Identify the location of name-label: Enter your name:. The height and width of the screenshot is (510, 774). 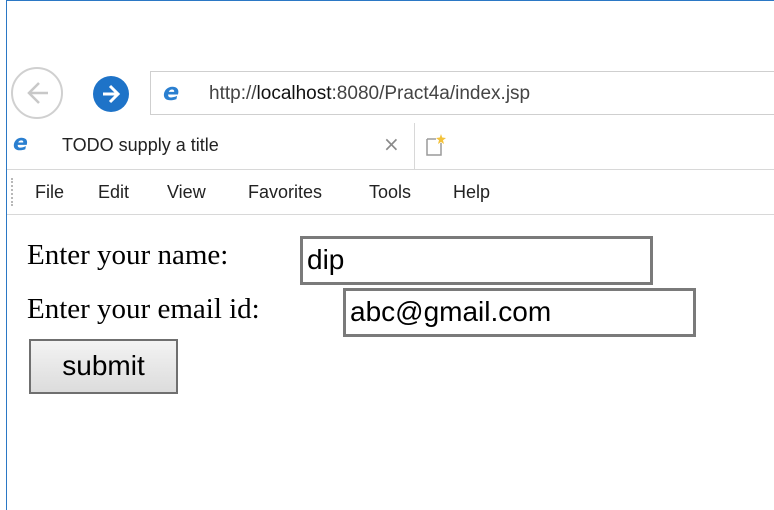
(128, 255).